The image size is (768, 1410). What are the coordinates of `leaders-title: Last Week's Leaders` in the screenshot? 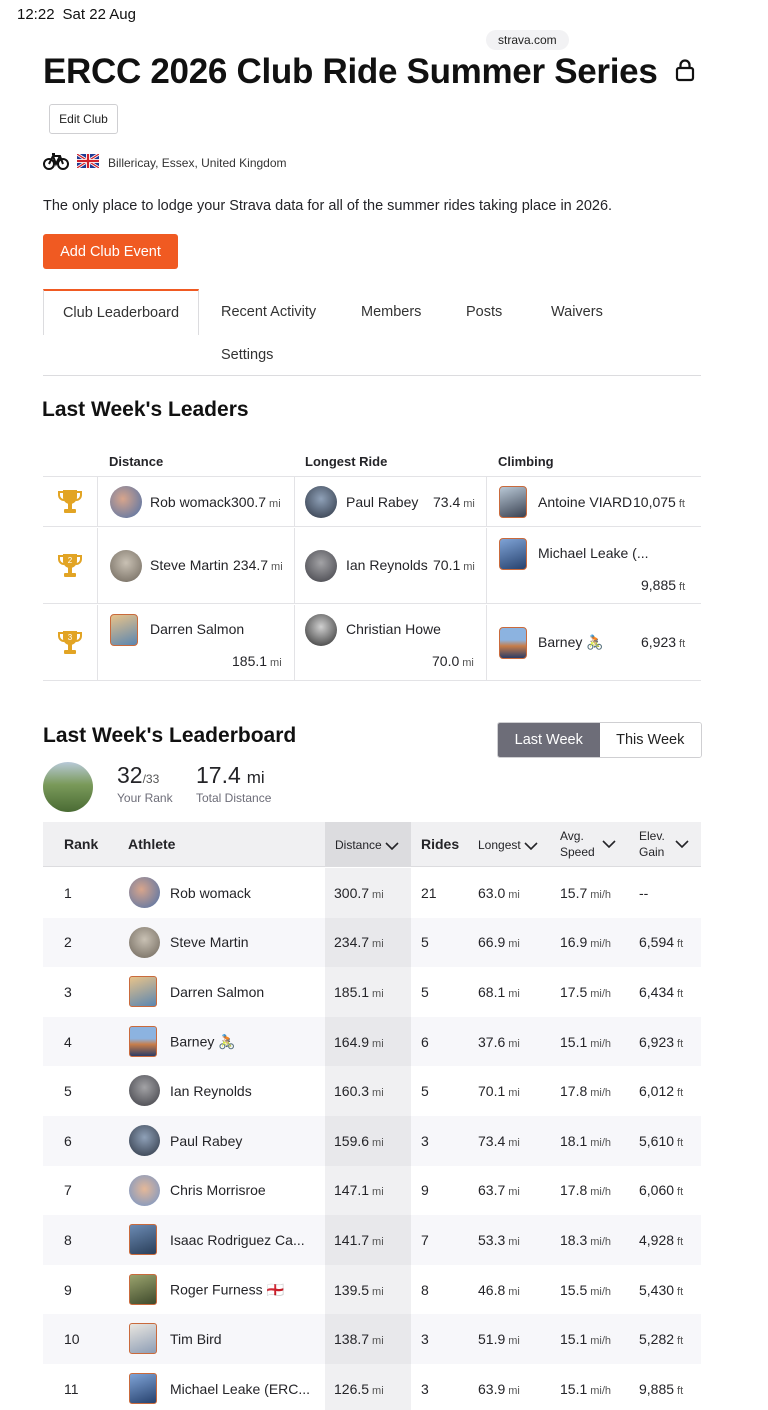 It's located at (145, 409).